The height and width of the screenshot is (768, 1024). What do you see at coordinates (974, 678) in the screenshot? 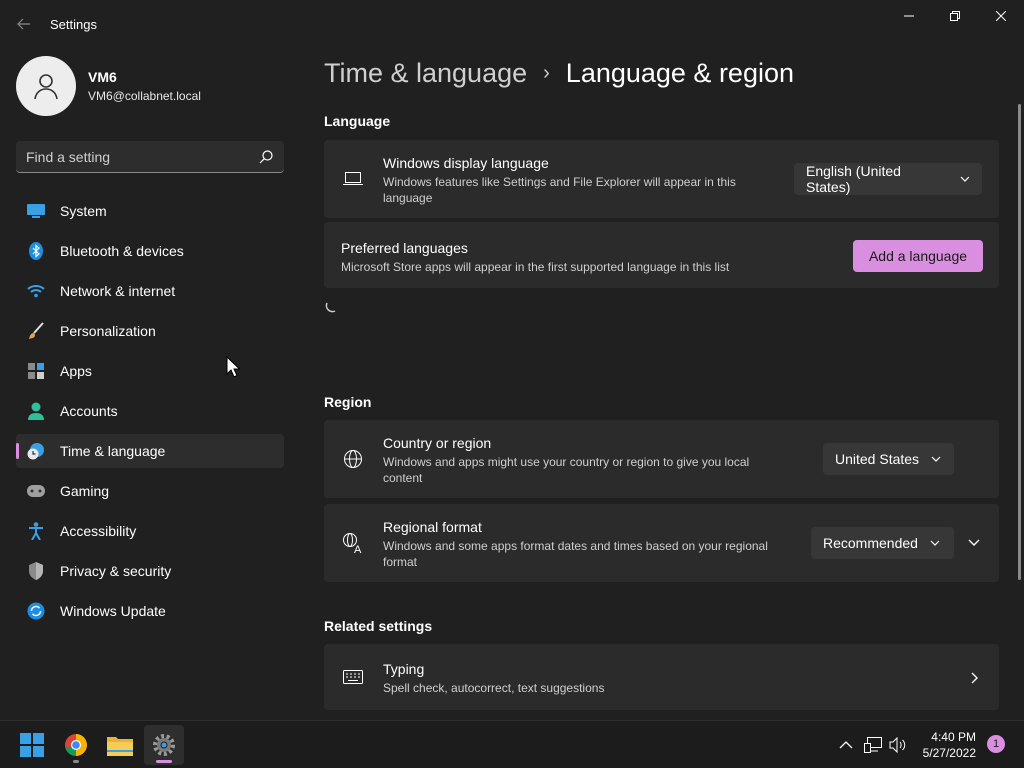
I see `chevron-right-icon` at bounding box center [974, 678].